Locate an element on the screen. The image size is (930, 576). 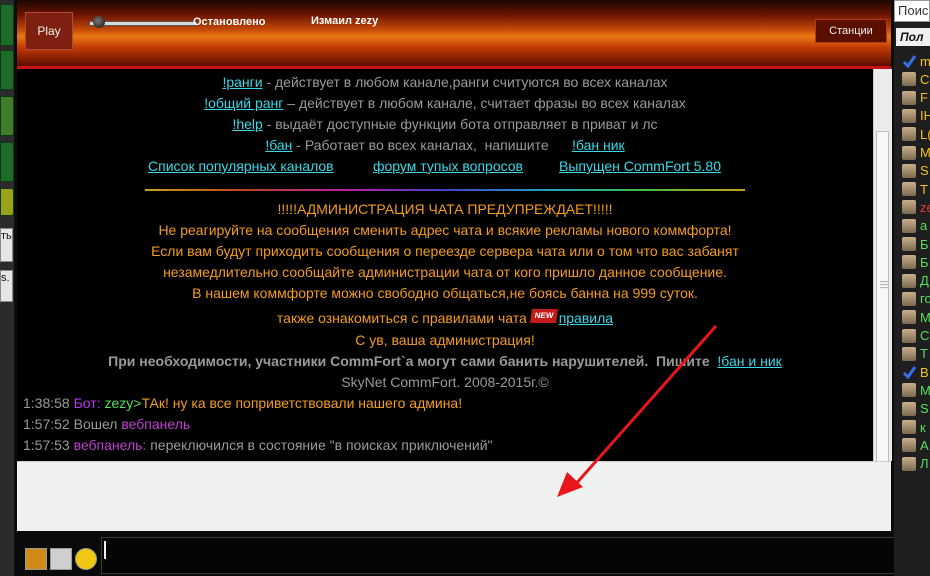
user-nickname: T is located at coordinates (924, 189).